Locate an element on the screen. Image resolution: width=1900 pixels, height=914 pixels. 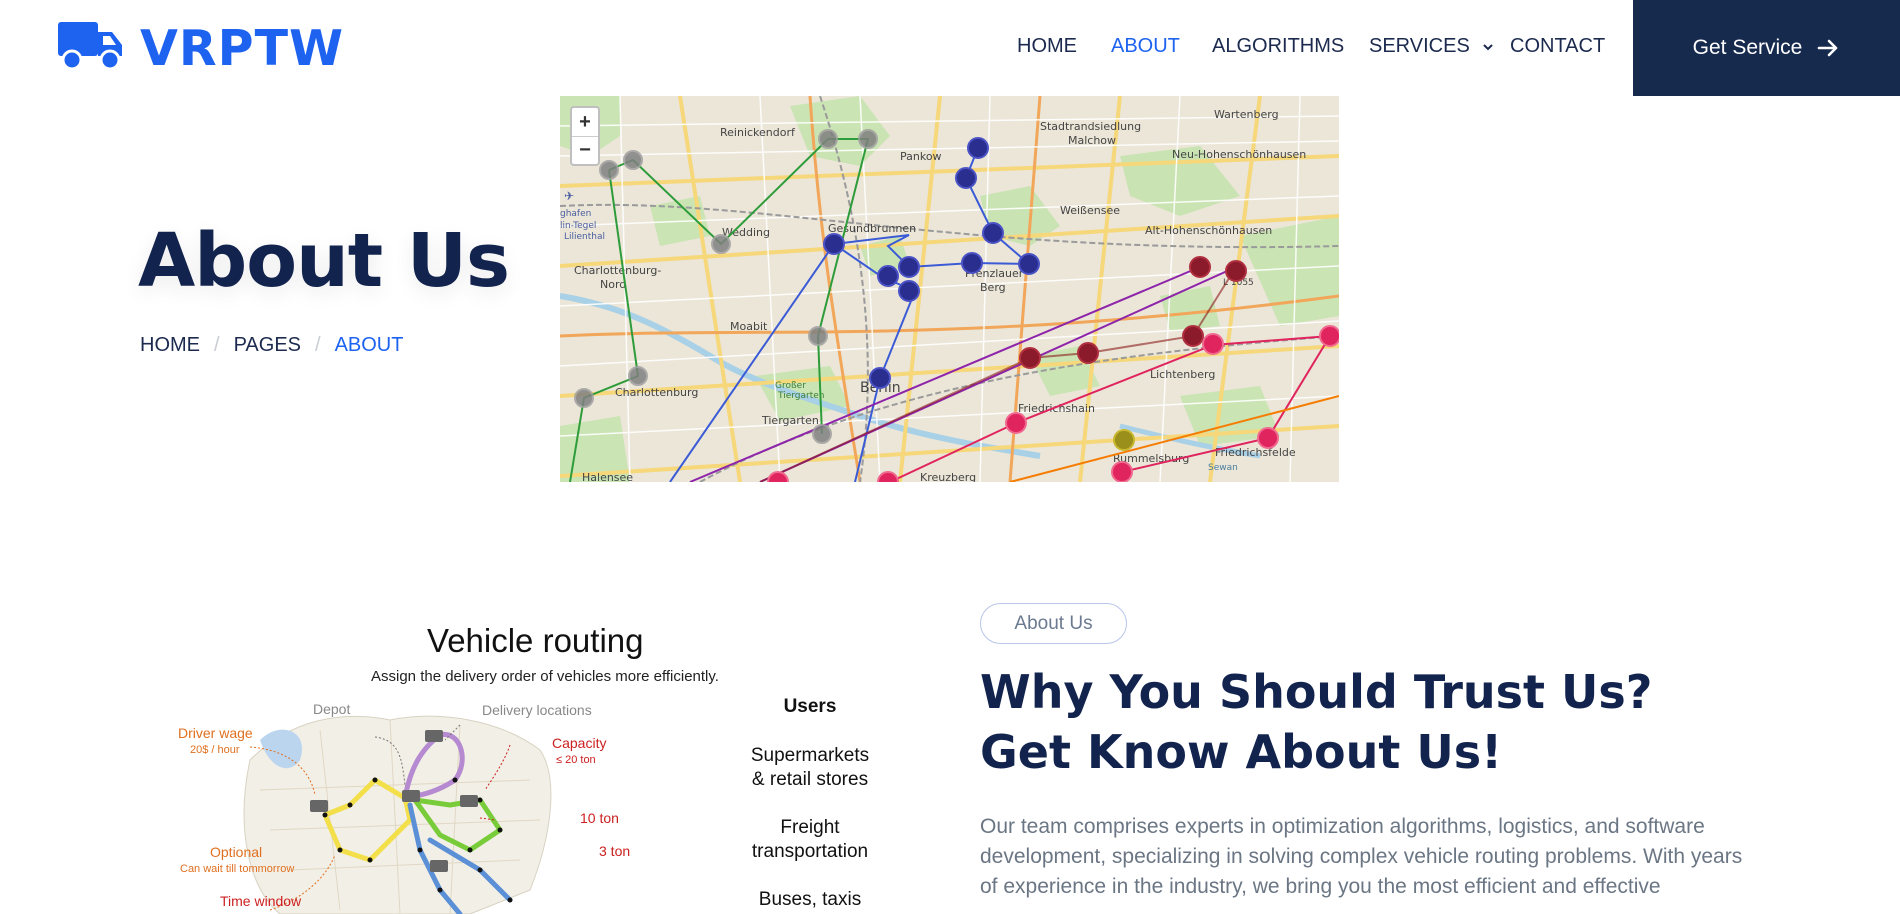
page-title: About Us is located at coordinates (324, 261).